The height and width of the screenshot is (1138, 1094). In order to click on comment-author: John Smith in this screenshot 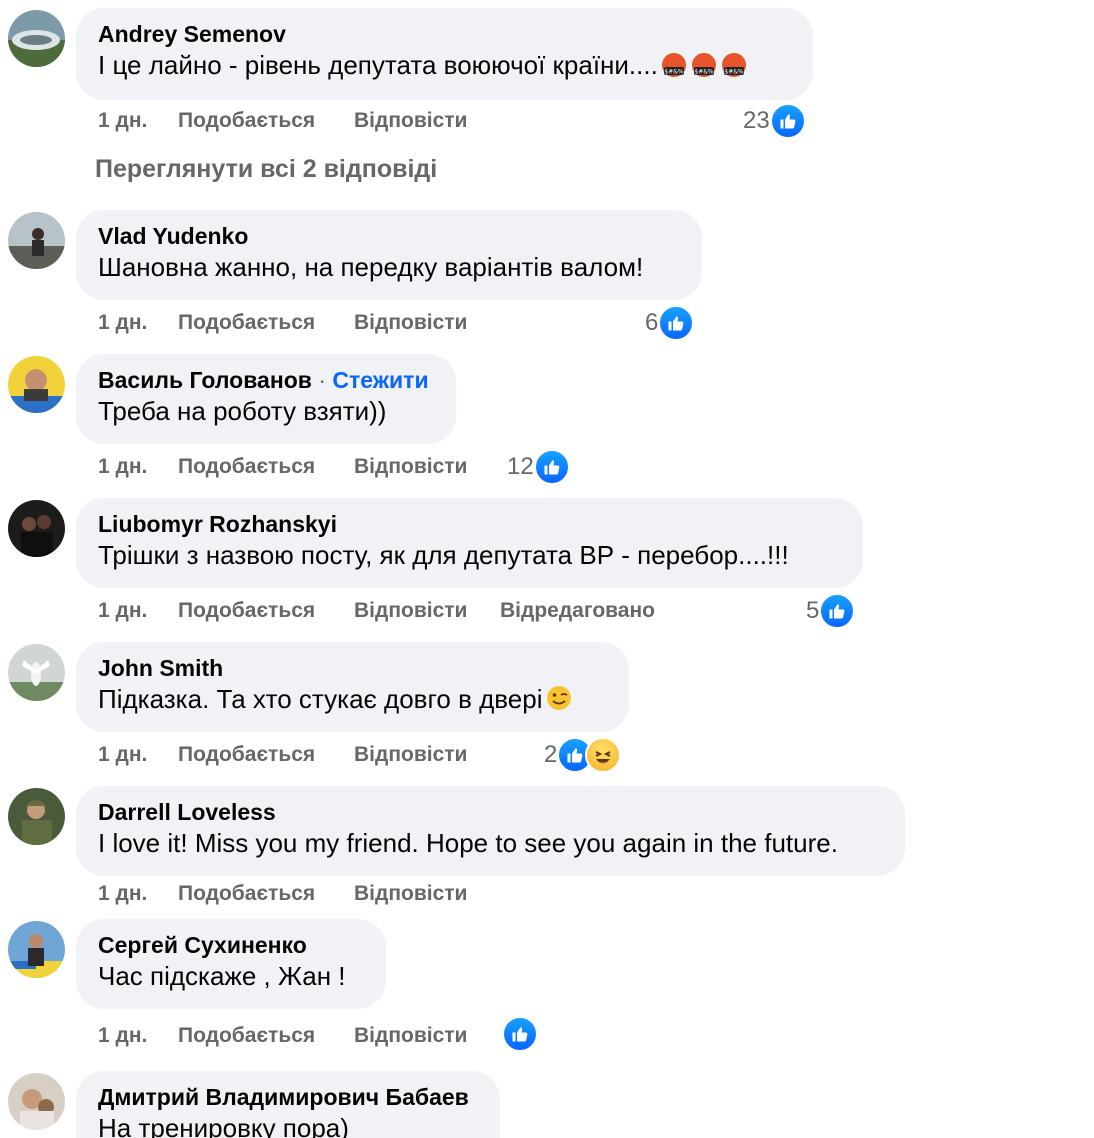, I will do `click(352, 668)`.